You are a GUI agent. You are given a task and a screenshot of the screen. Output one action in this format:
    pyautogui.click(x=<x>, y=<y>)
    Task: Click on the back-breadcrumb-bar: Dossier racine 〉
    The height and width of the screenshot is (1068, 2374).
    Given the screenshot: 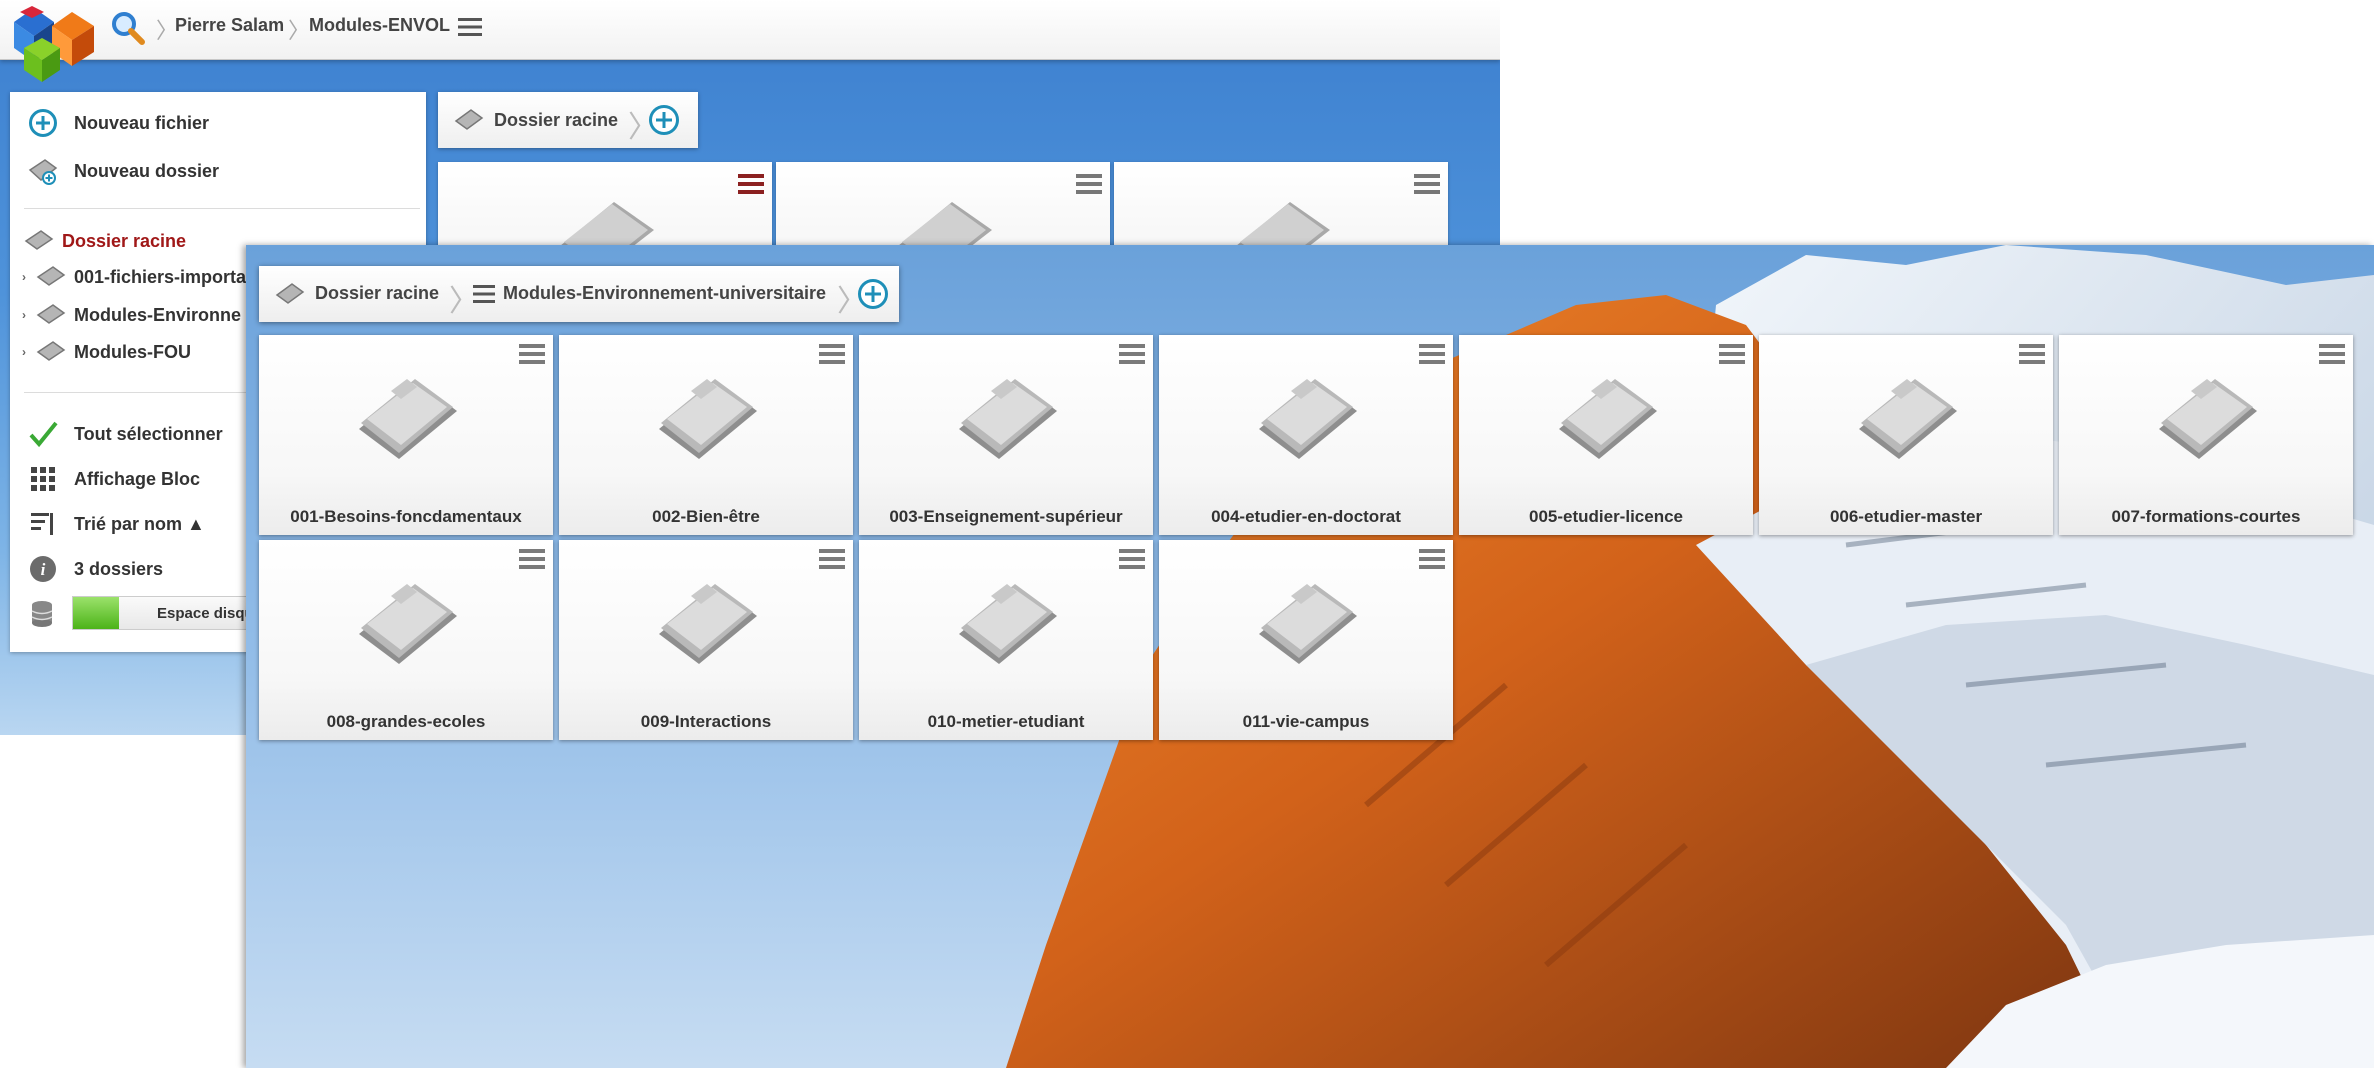 What is the action you would take?
    pyautogui.click(x=568, y=120)
    